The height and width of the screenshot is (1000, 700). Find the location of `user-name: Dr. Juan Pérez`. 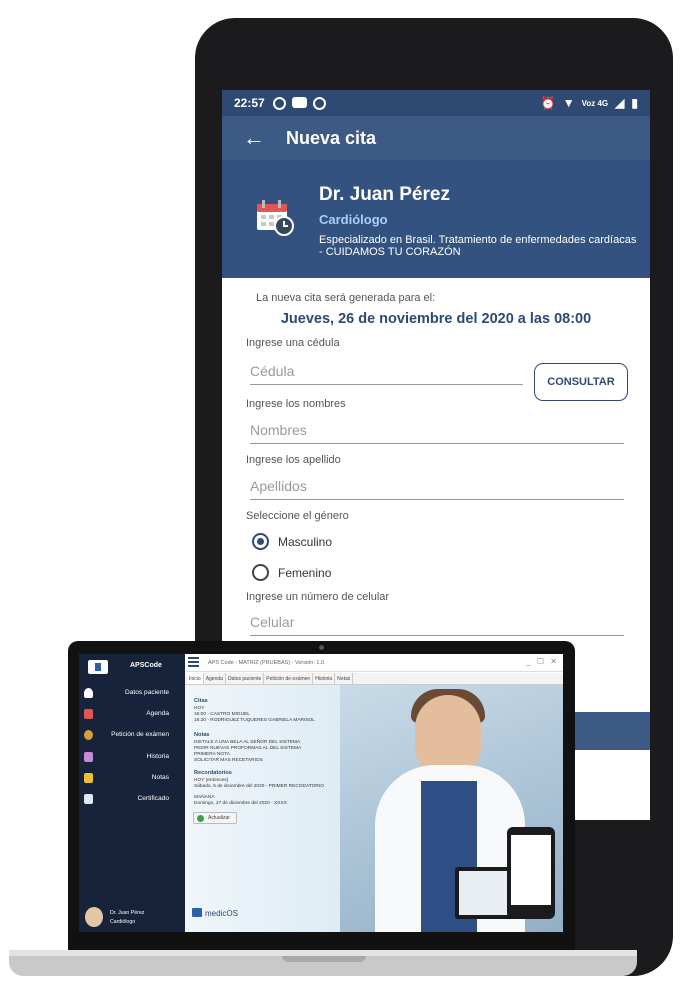

user-name: Dr. Juan Pérez is located at coordinates (127, 913).